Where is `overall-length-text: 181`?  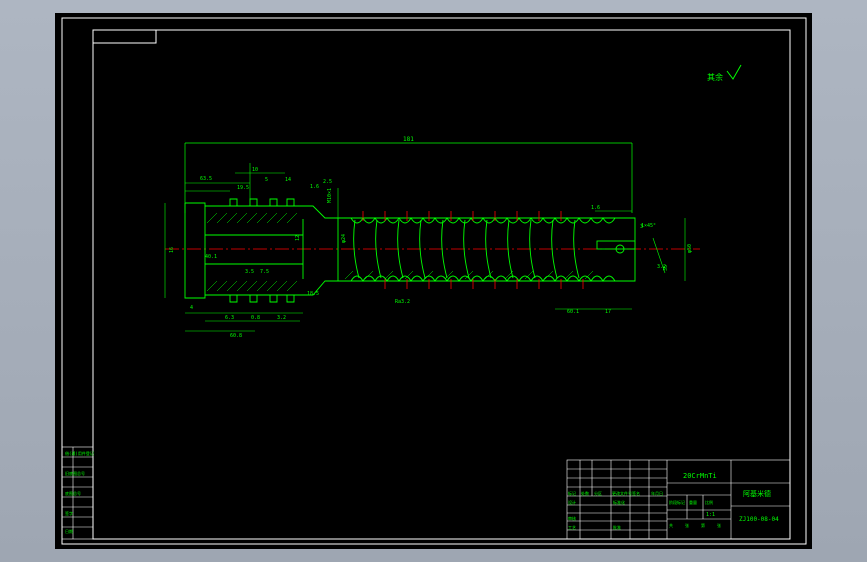 overall-length-text: 181 is located at coordinates (408, 139).